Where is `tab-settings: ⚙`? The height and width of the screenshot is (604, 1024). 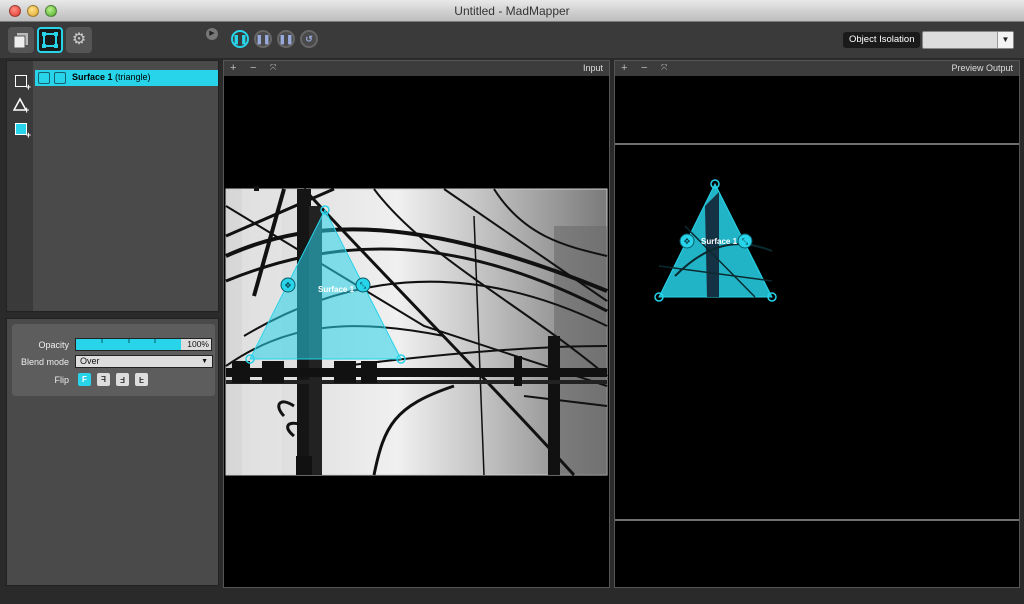 tab-settings: ⚙ is located at coordinates (79, 40).